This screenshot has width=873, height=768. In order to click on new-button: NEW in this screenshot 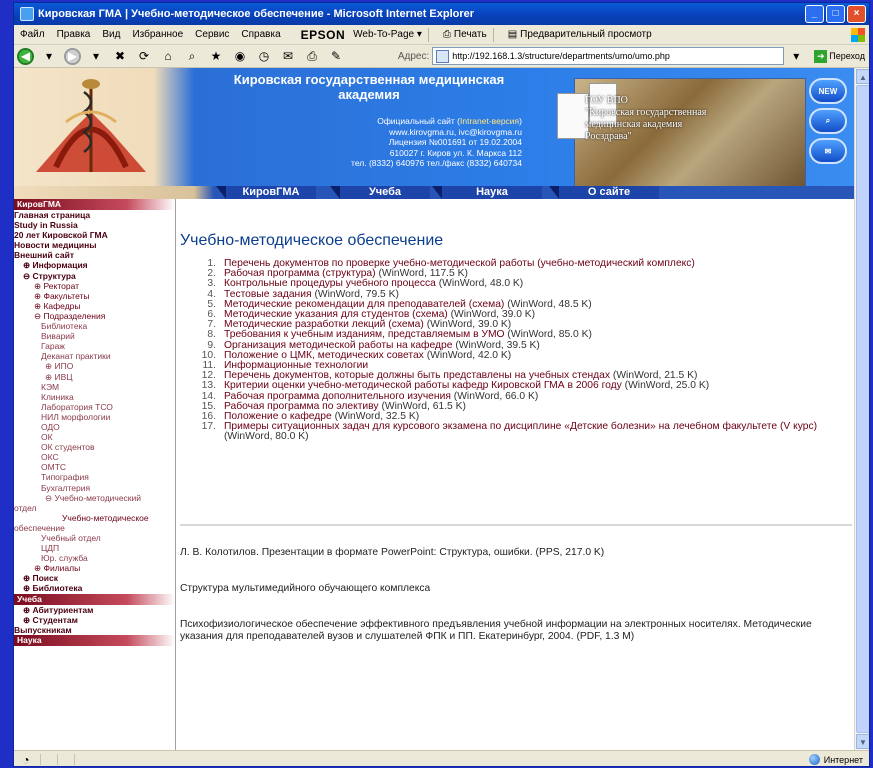, I will do `click(828, 91)`.